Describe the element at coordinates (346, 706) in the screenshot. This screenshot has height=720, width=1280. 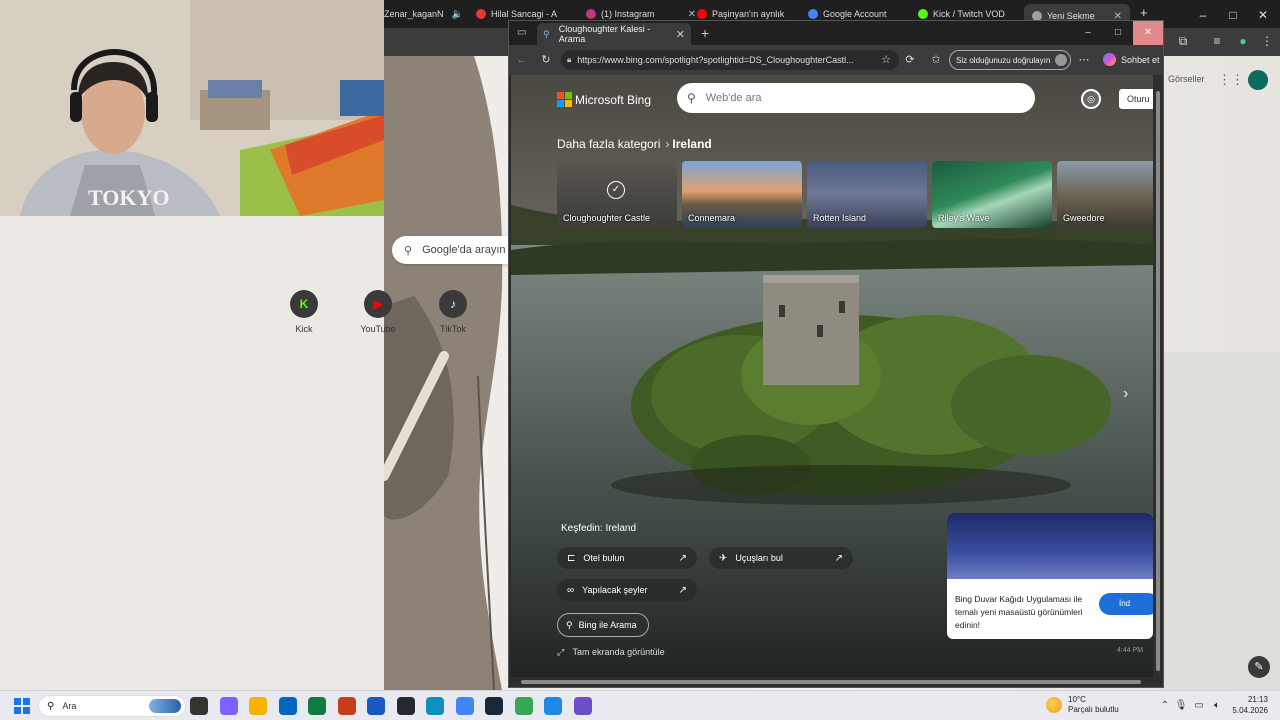
I see `powerpoint-icon` at that location.